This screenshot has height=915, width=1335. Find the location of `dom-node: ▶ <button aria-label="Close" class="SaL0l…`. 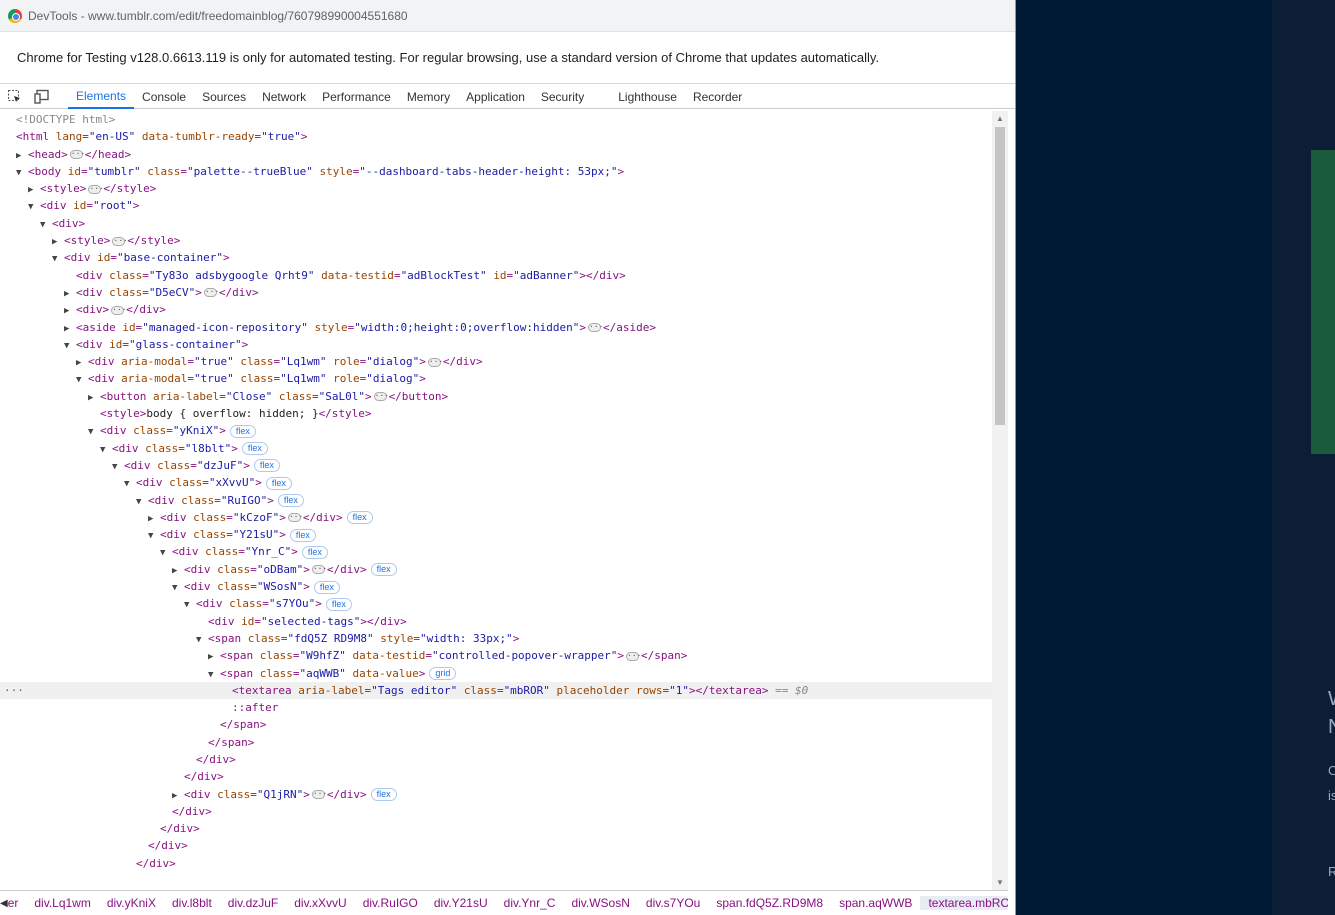

dom-node: ▶ <button aria-label="Close" class="SaL0l… is located at coordinates (496, 396).